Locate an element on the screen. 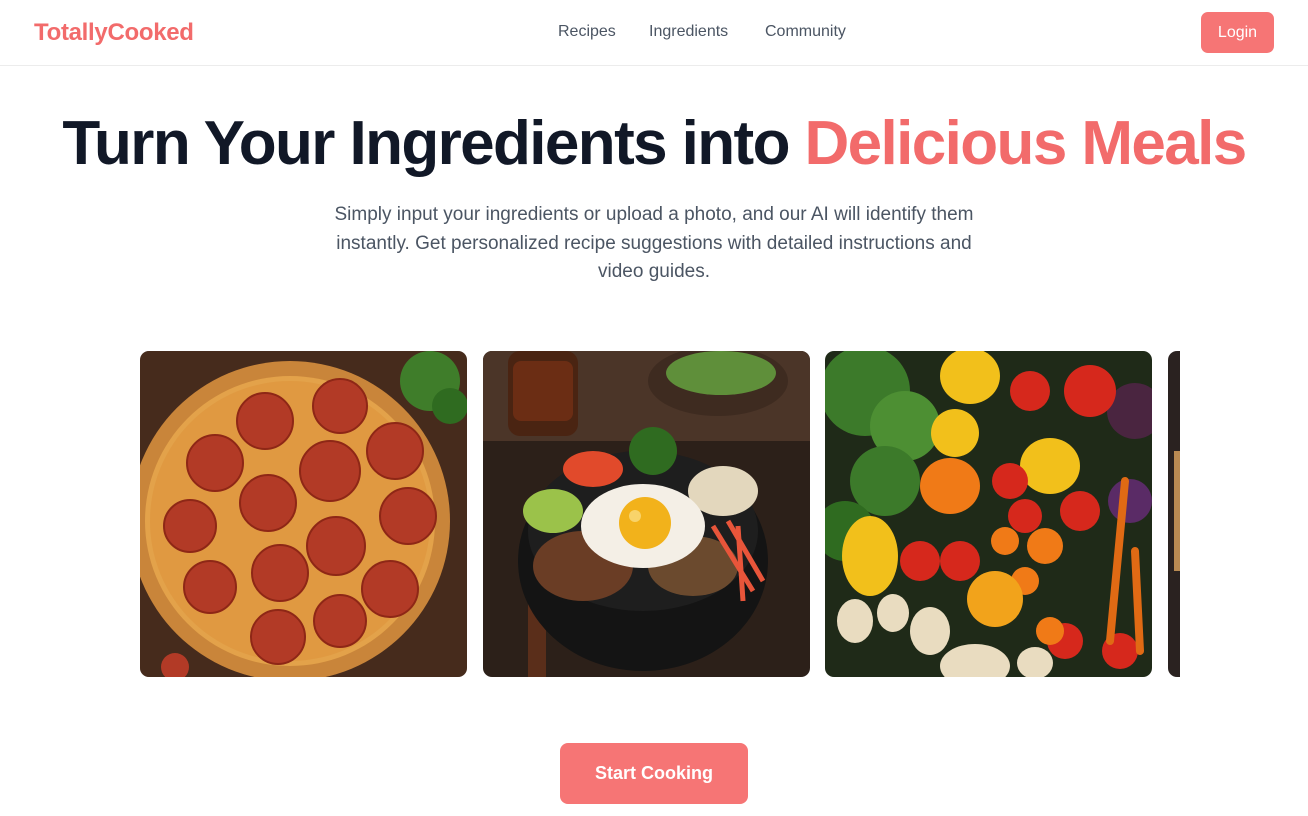  nav-link-ingredients: Ingredients is located at coordinates (688, 32).